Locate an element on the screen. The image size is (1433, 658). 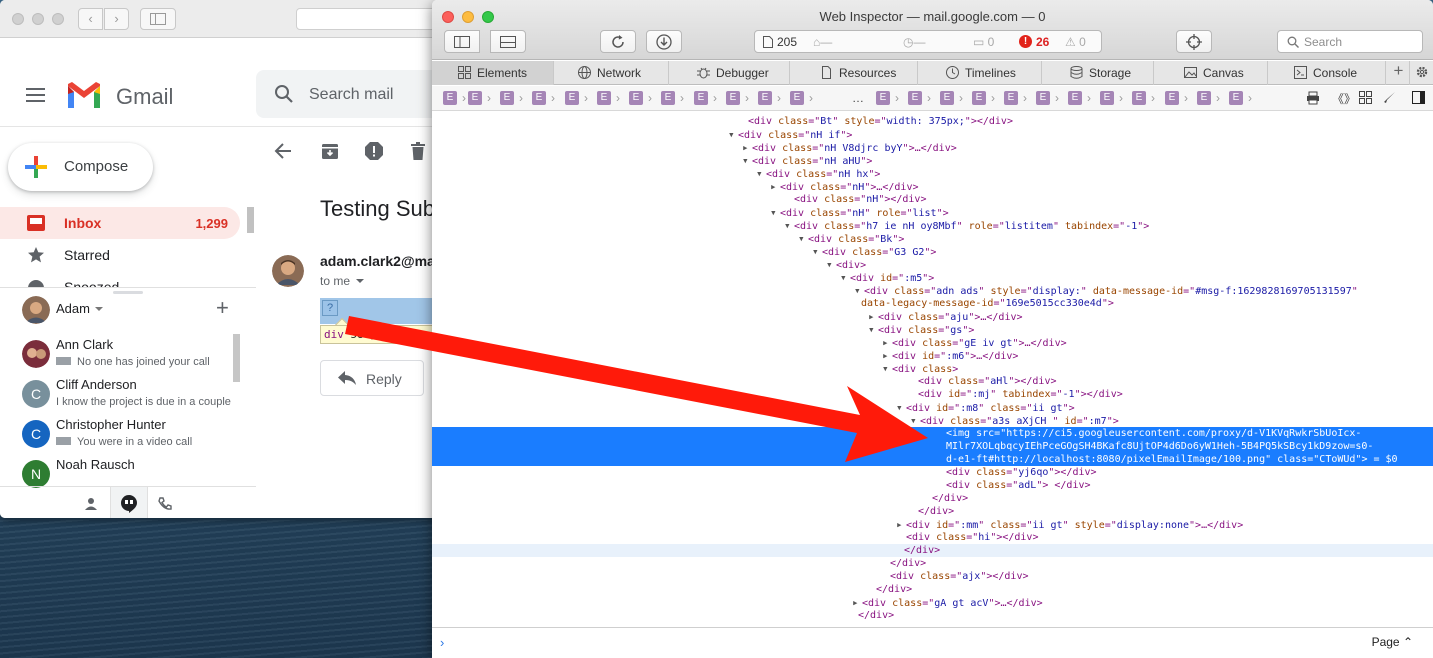
inspector-search-input: Search is located at coordinates (1350, 41).